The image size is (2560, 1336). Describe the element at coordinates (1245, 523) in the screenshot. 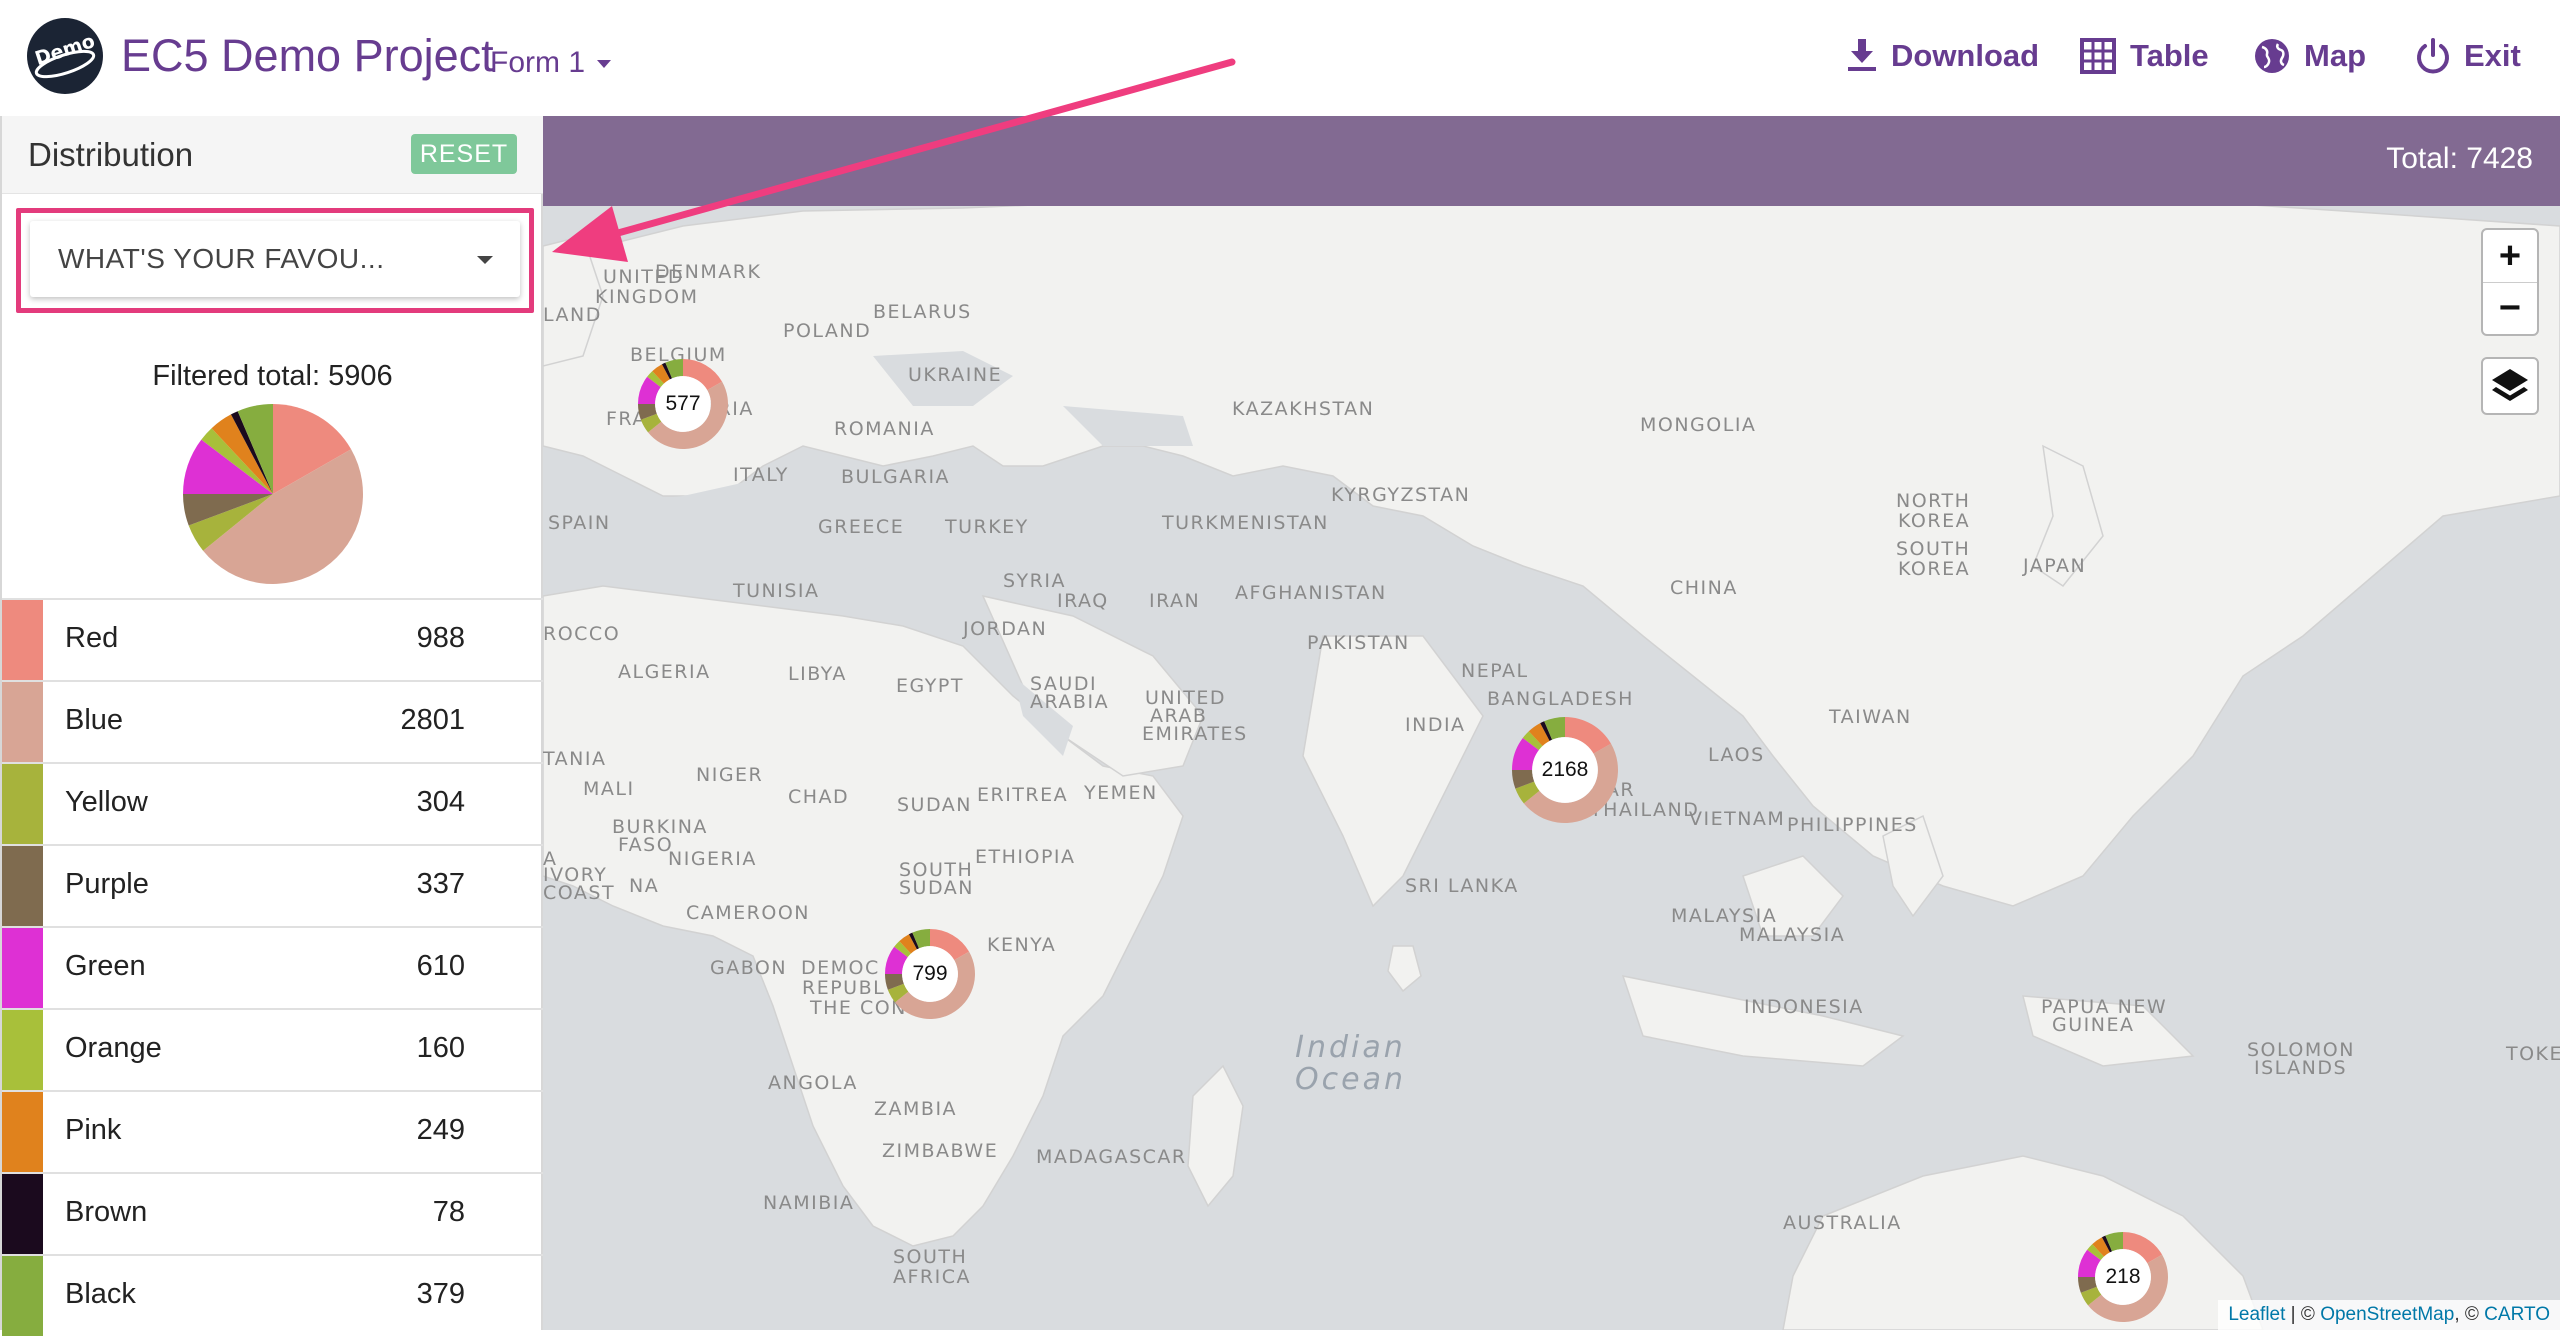

I see `map-country-label: TURKMENISTAN` at that location.